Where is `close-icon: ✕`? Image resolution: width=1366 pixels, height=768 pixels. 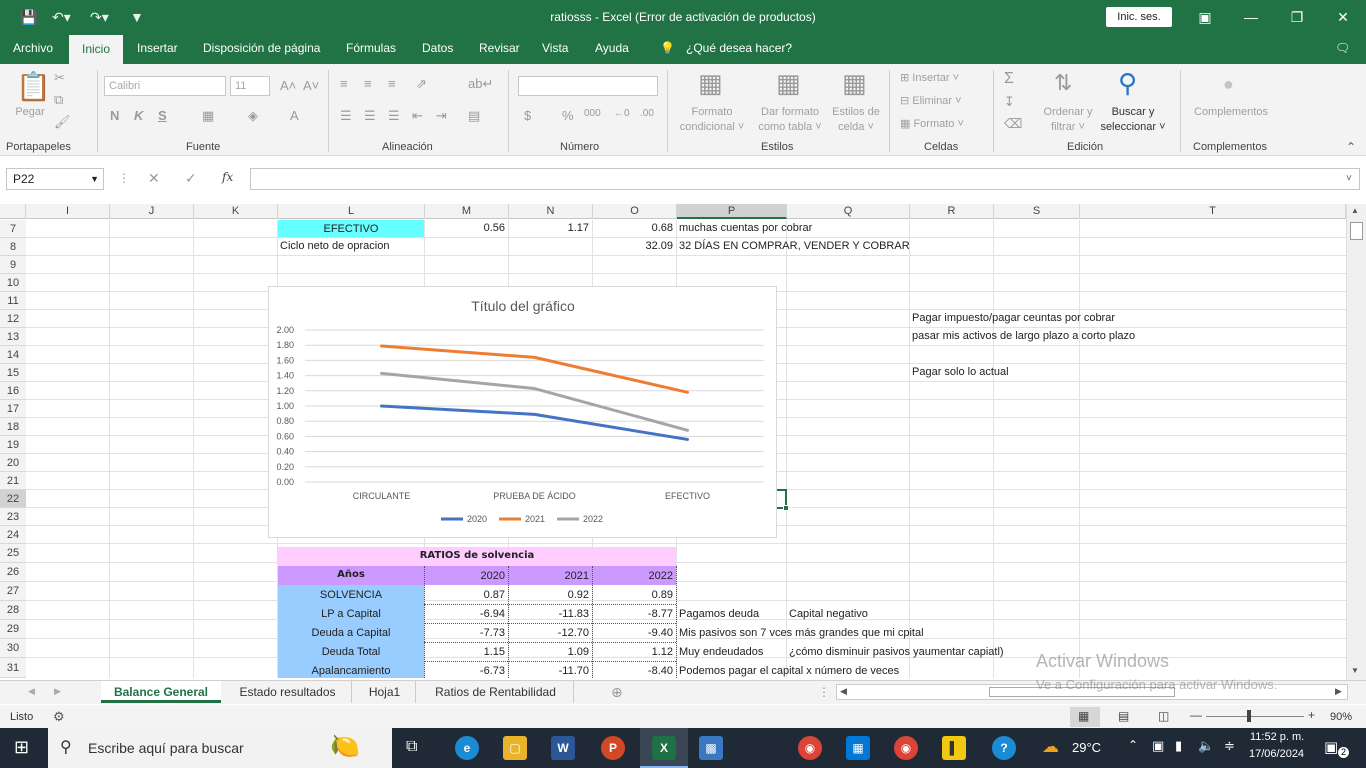 close-icon: ✕ is located at coordinates (1343, 17).